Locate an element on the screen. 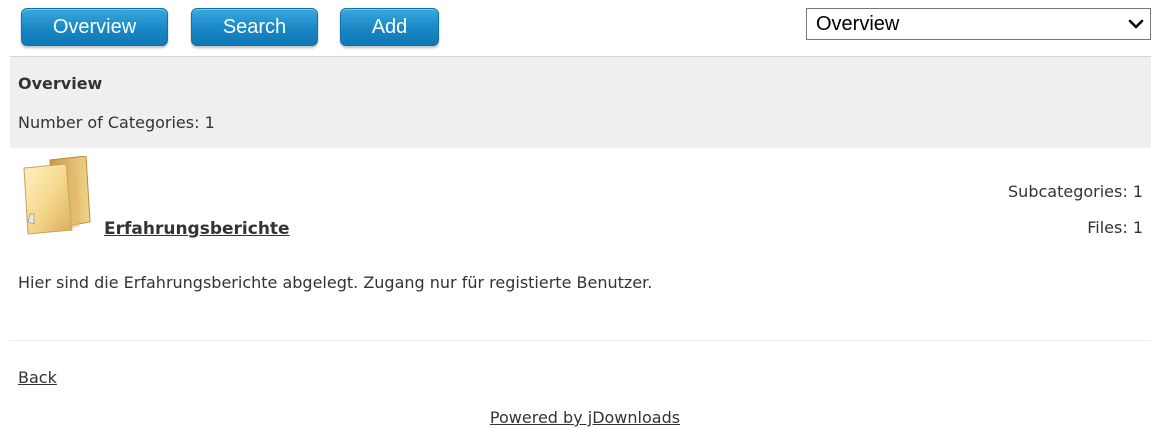 Image resolution: width=1151 pixels, height=428 pixels. overview-button: Overview is located at coordinates (94, 27).